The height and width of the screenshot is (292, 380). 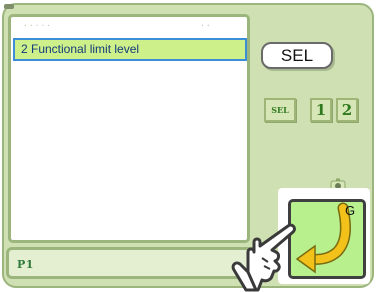 What do you see at coordinates (350, 210) in the screenshot?
I see `go-button-label: G` at bounding box center [350, 210].